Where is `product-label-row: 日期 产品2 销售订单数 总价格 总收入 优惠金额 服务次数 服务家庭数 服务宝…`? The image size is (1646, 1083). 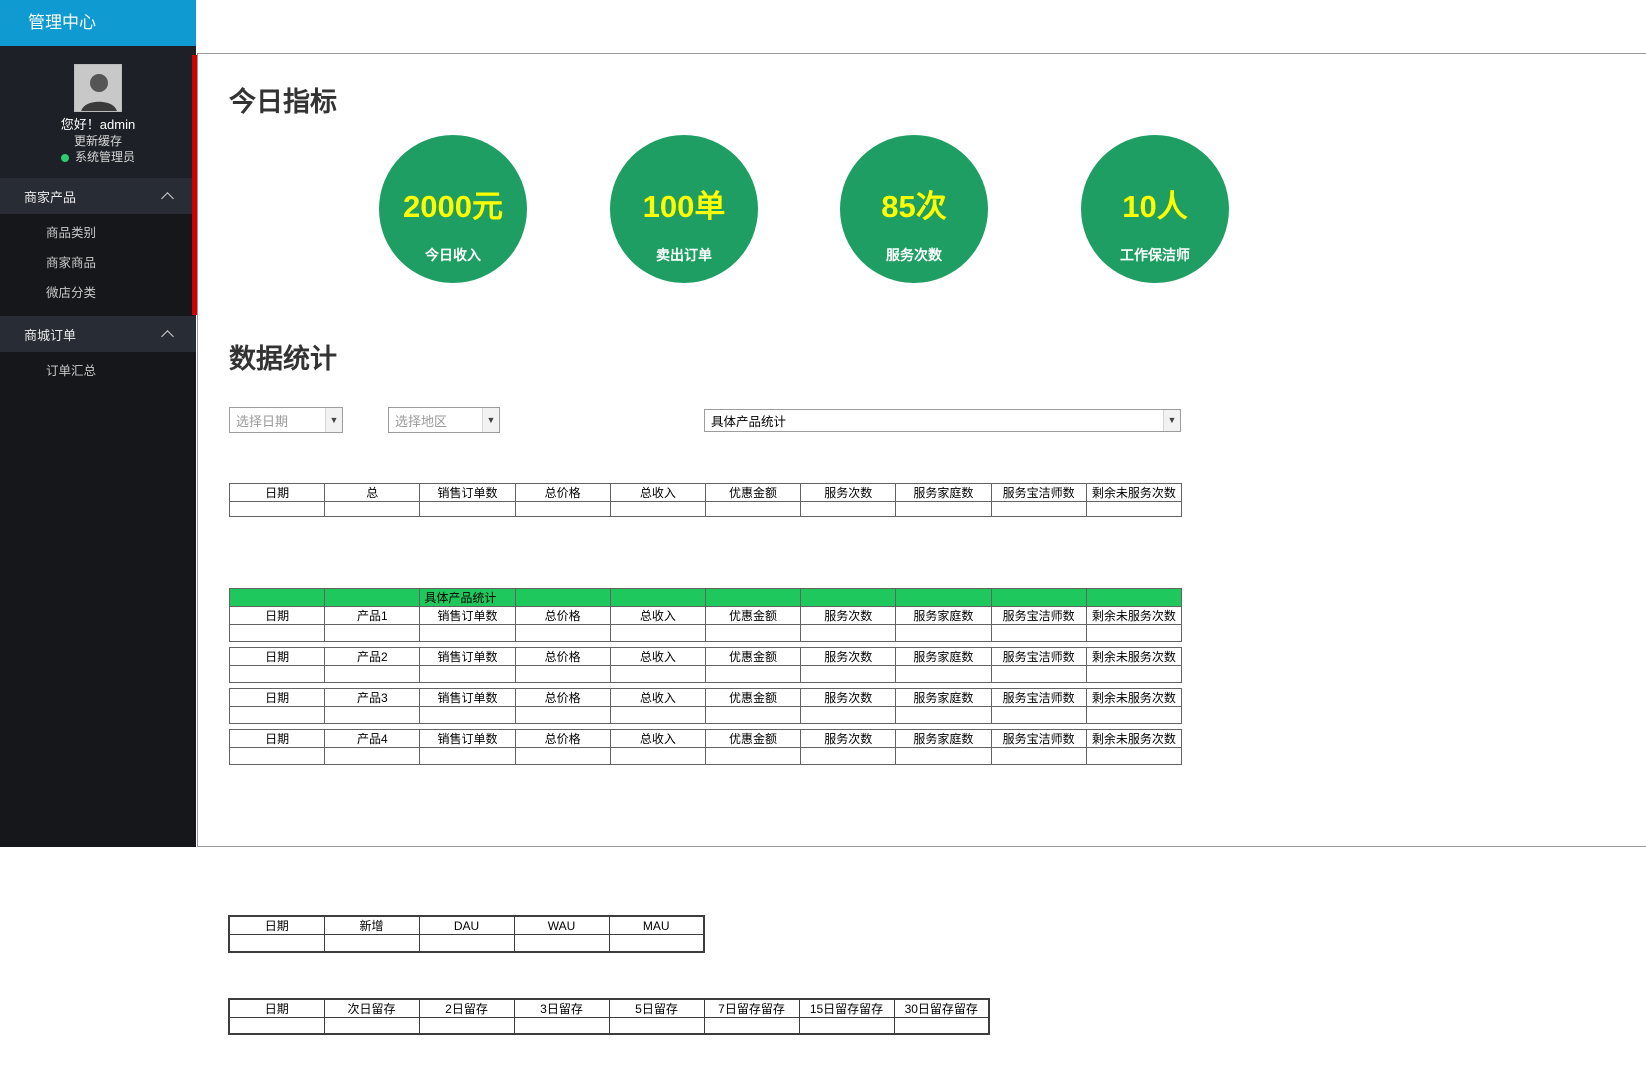
product-label-row: 日期 产品2 销售订单数 总价格 总收入 优惠金额 服务次数 服务家庭数 服务宝… is located at coordinates (705, 656).